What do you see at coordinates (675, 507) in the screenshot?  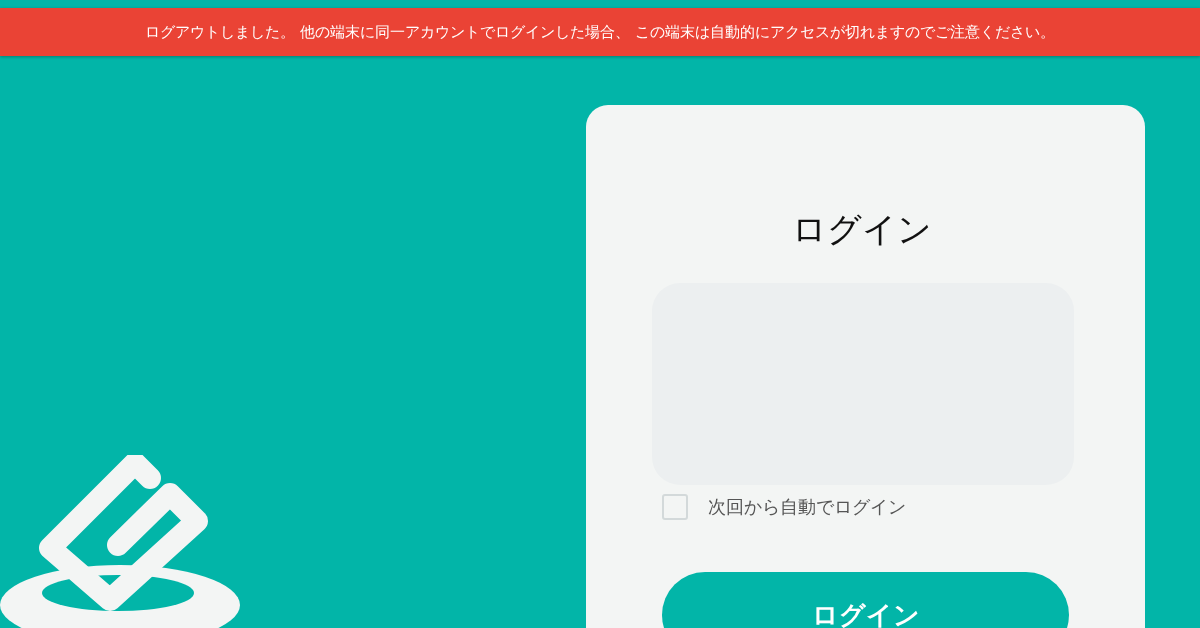 I see `remember-checkbox` at bounding box center [675, 507].